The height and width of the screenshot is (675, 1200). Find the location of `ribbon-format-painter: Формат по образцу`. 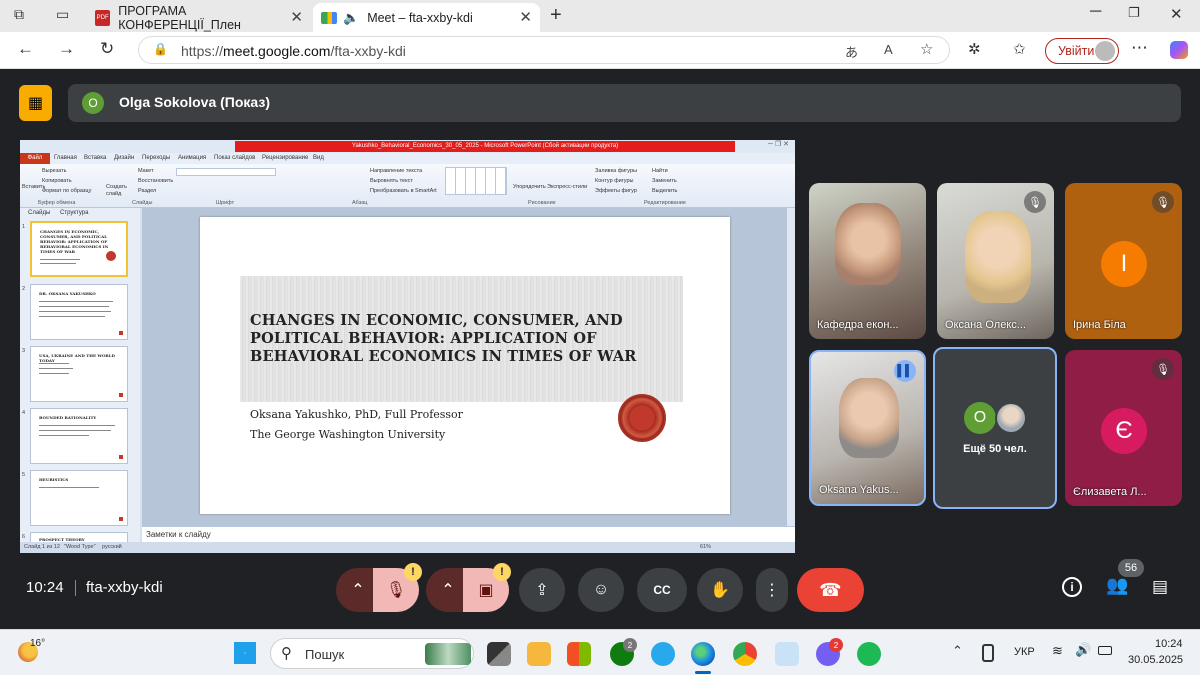

ribbon-format-painter: Формат по образцу is located at coordinates (66, 191).